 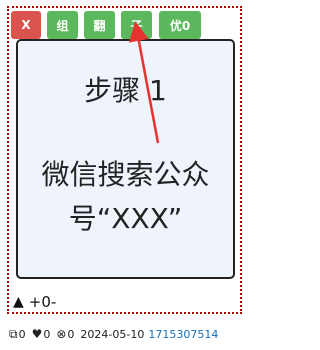 I want to click on close-button: X, so click(x=26, y=25).